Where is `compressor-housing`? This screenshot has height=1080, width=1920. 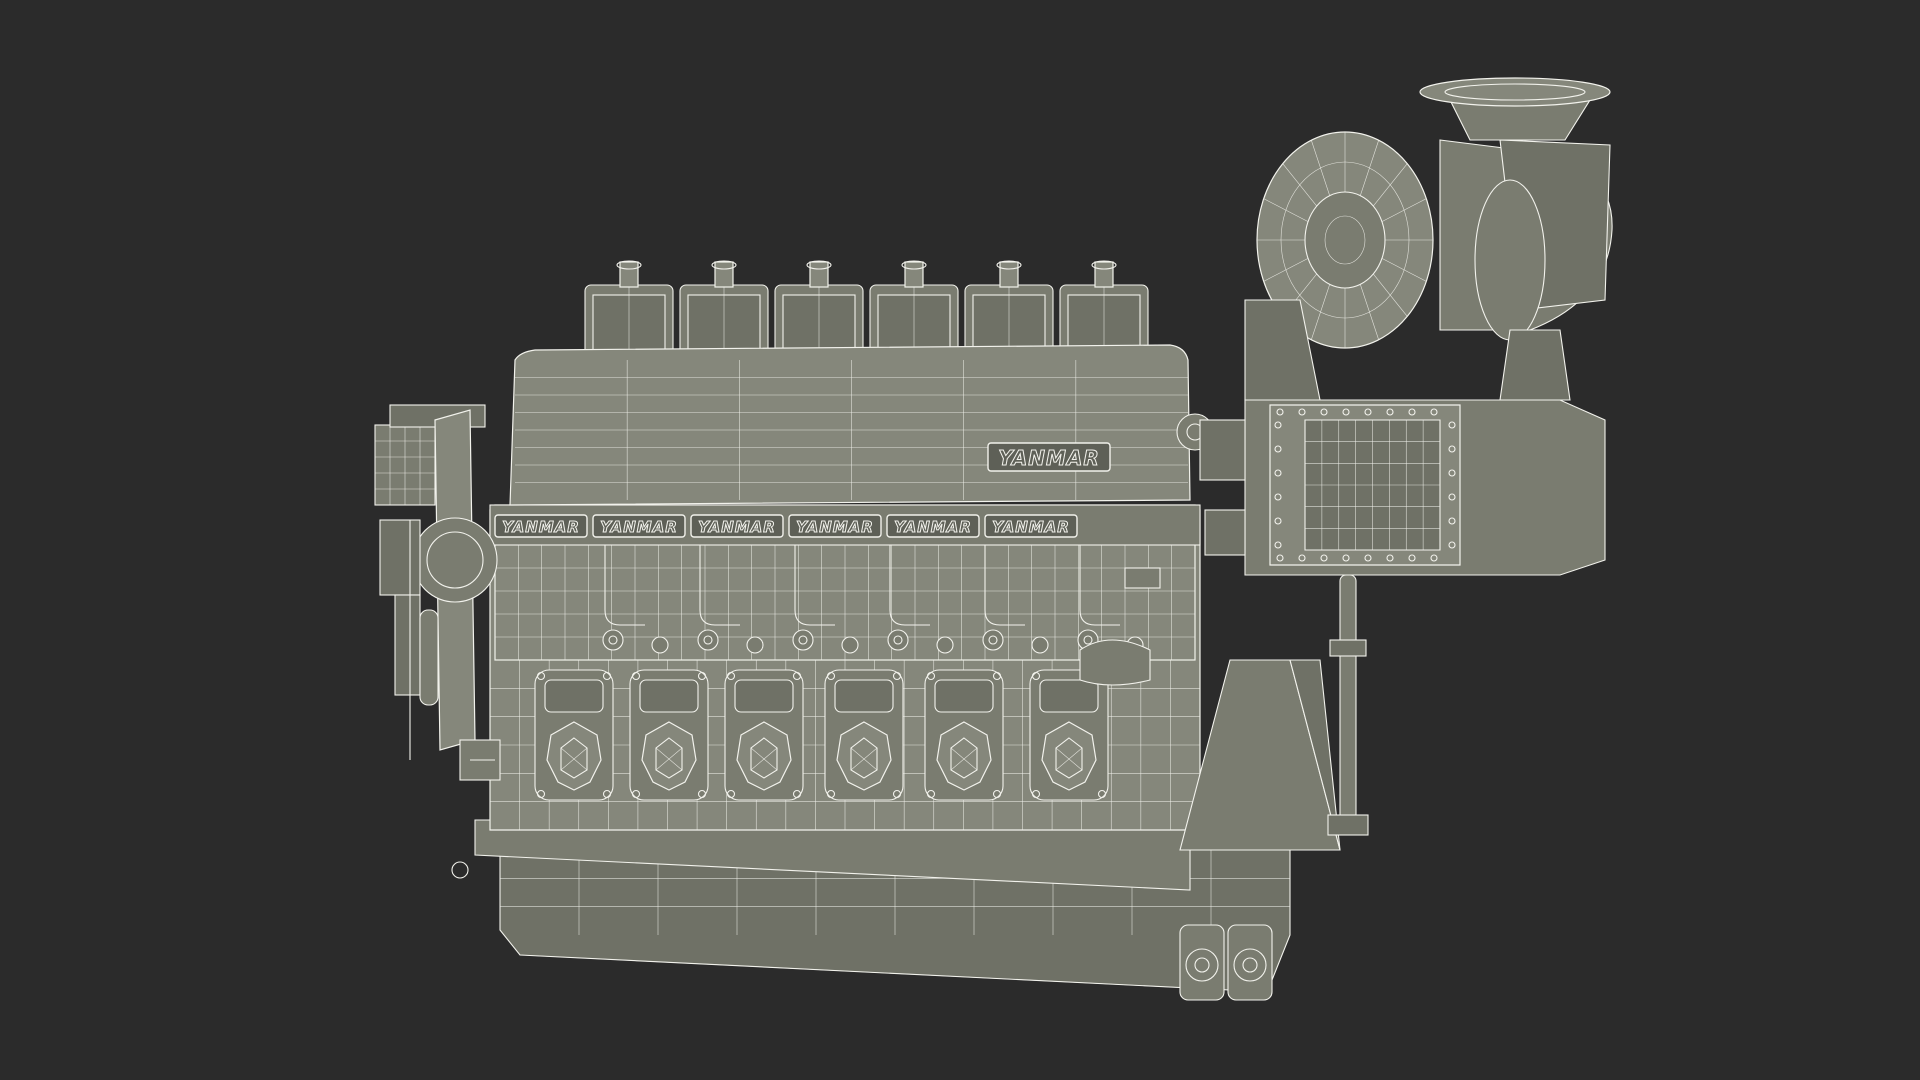 compressor-housing is located at coordinates (1434, 240).